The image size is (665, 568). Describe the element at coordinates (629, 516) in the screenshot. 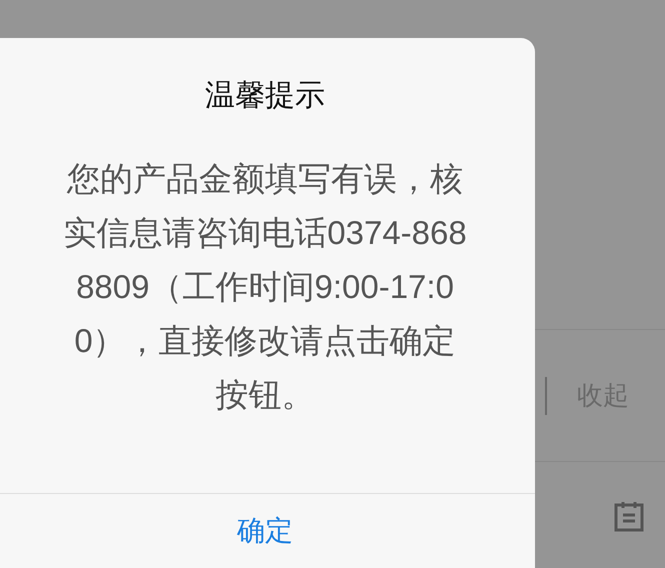

I see `calendar-icon` at that location.